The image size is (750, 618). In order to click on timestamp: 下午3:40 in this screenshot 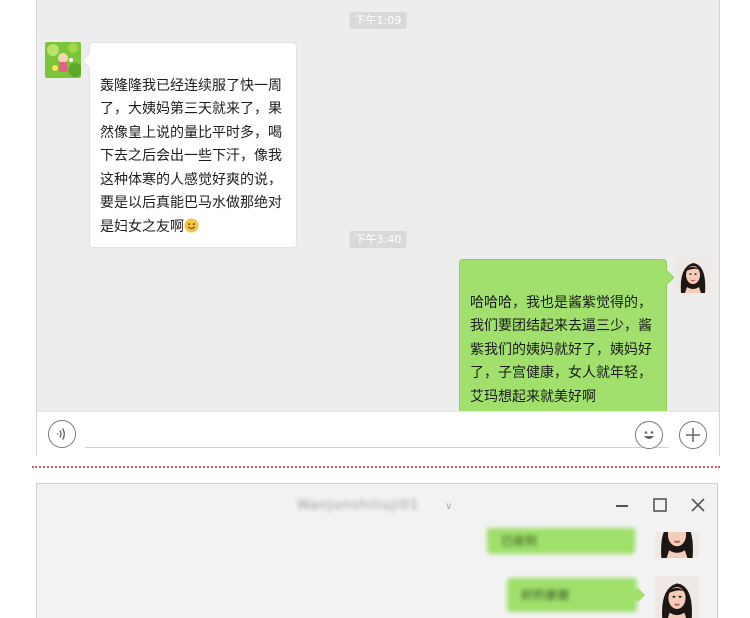, I will do `click(378, 239)`.